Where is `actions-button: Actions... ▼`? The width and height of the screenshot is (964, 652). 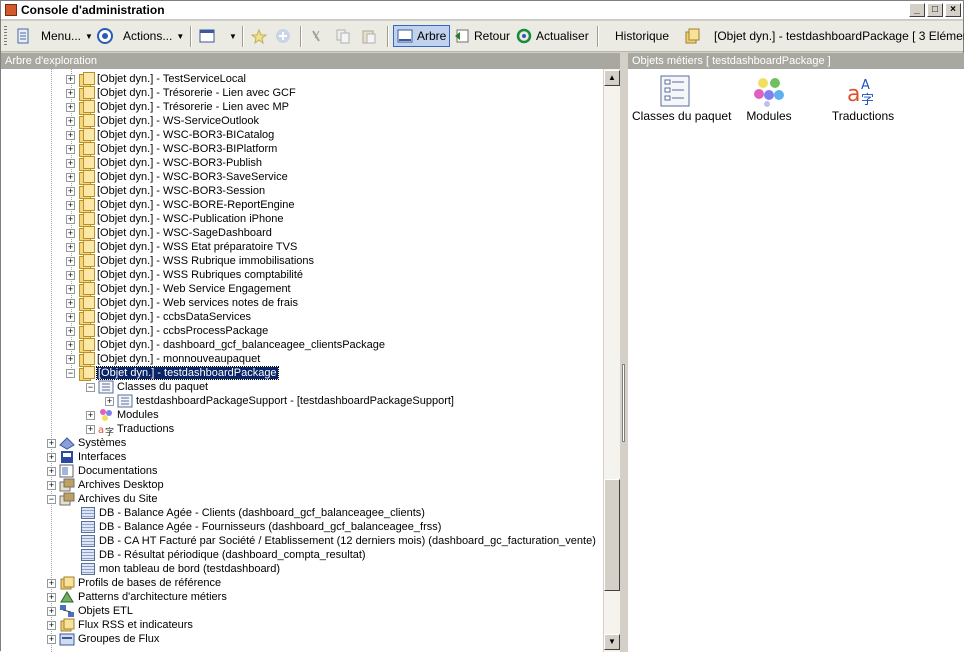
actions-button: Actions... ▼ is located at coordinates (140, 36).